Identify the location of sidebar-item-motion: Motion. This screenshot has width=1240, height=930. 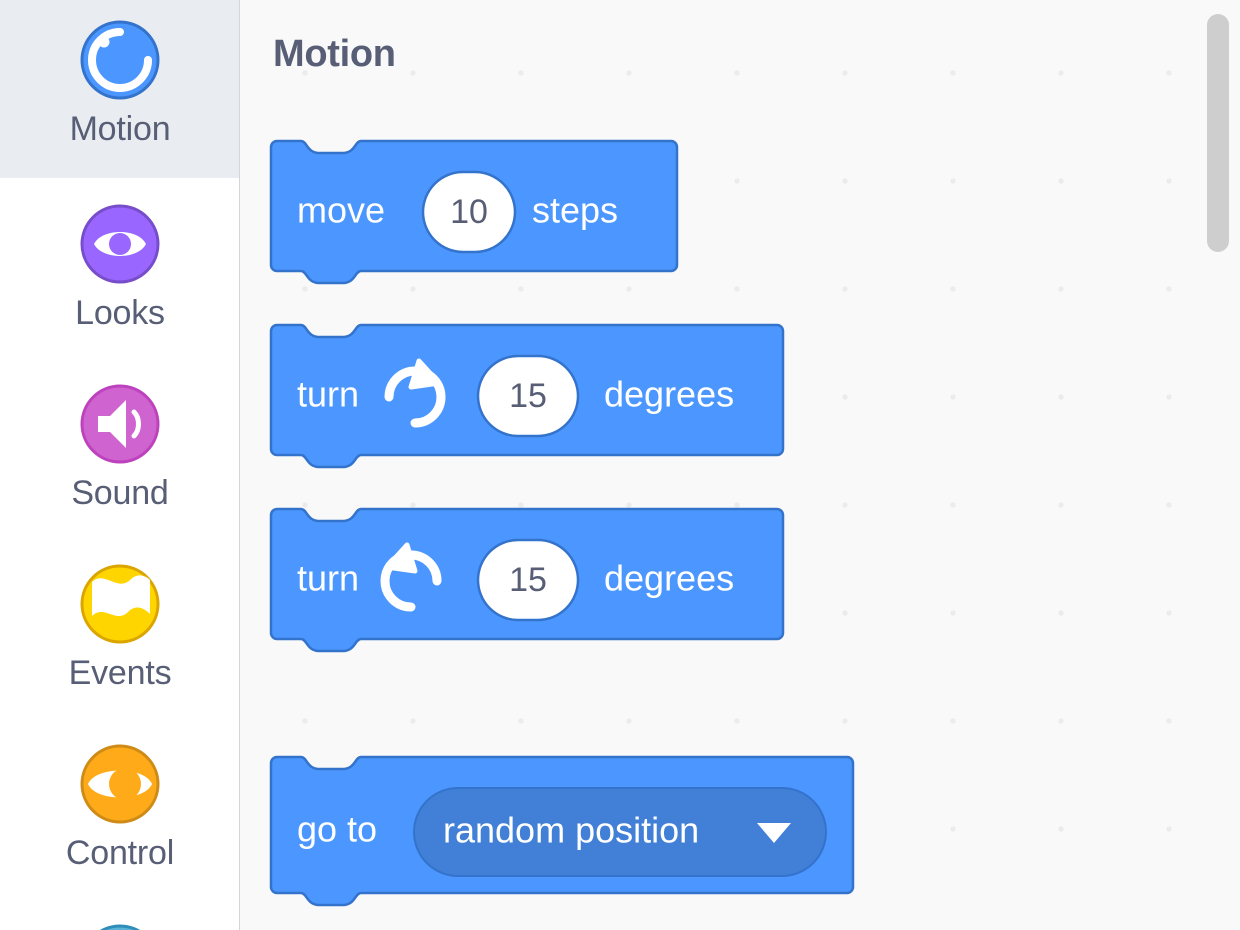
(120, 89).